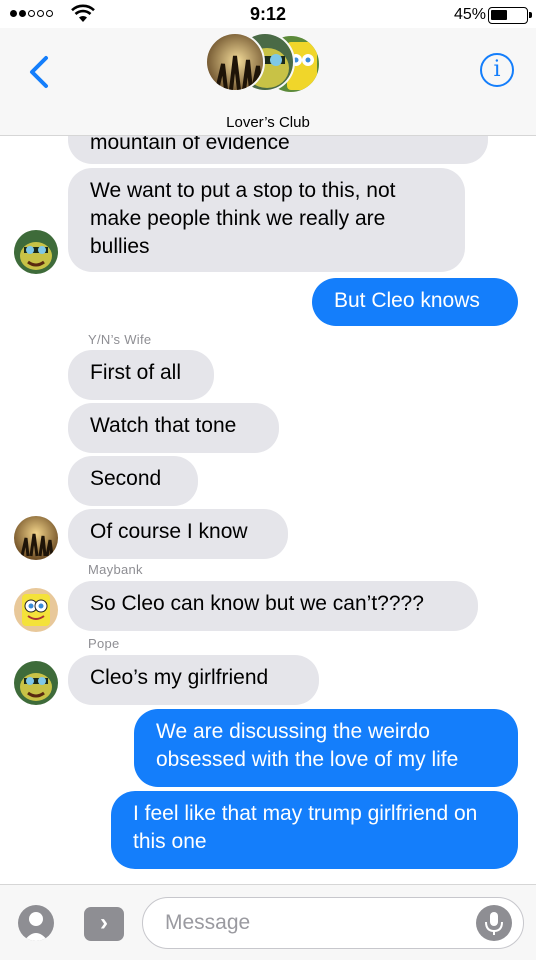  I want to click on compose-bar: ›, so click(268, 922).